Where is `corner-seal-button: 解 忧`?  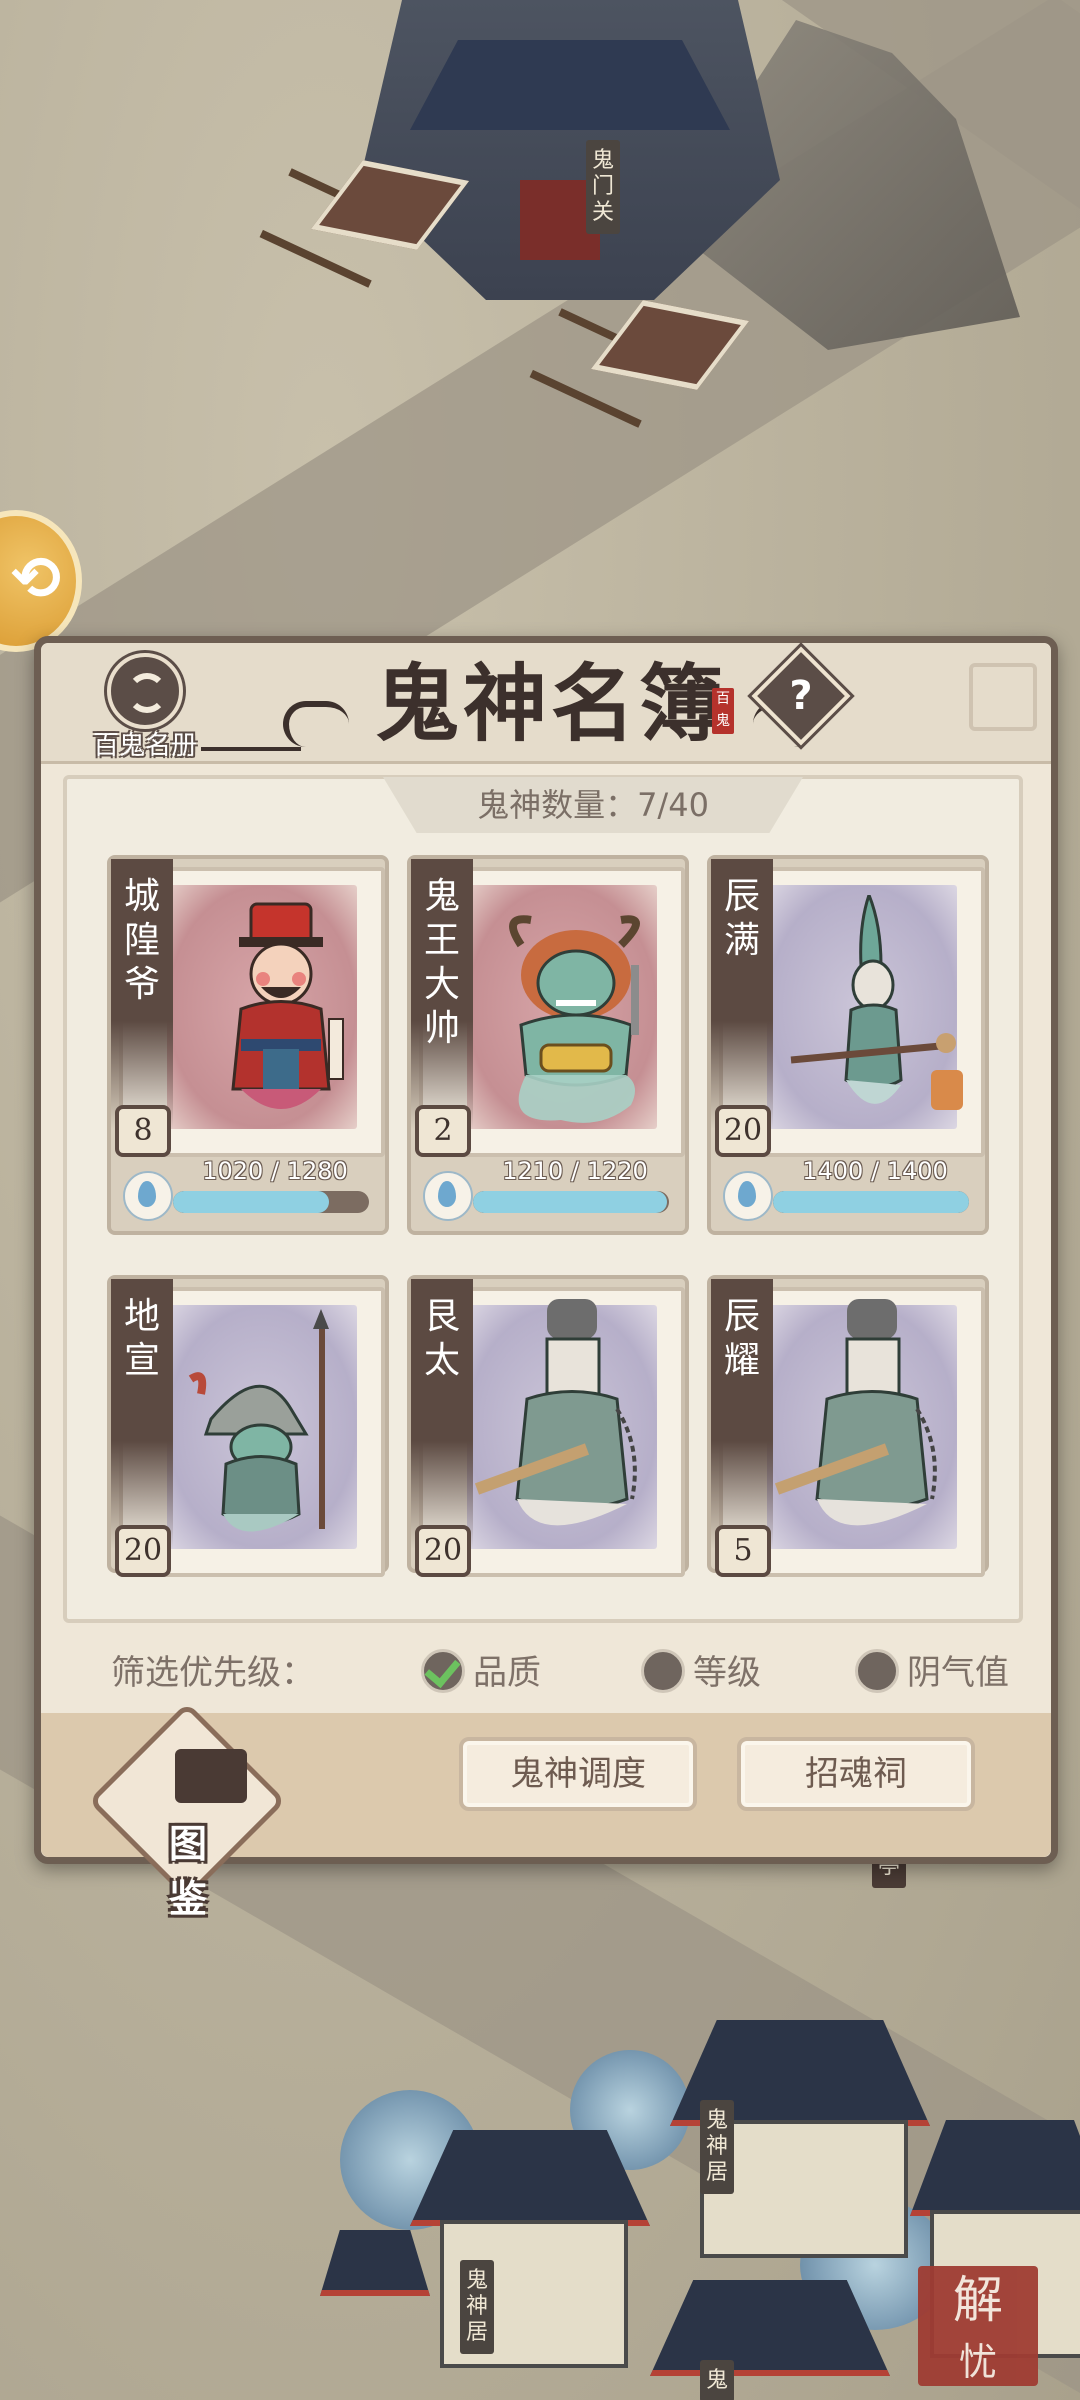
corner-seal-button: 解 忧 is located at coordinates (978, 2326).